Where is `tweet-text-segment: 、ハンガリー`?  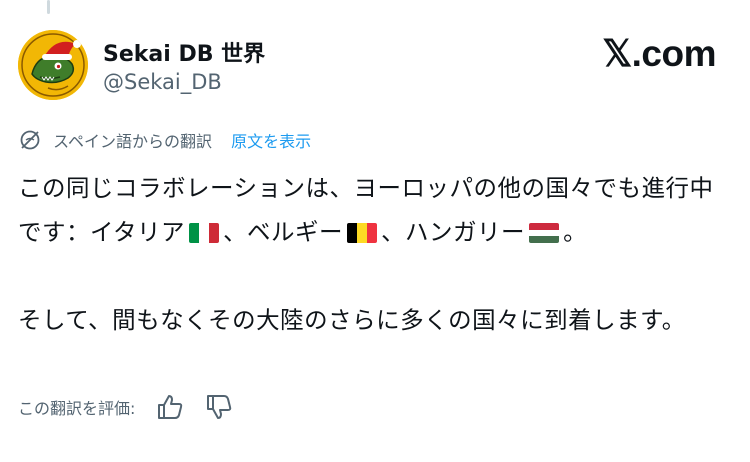 tweet-text-segment: 、ハンガリー is located at coordinates (453, 232).